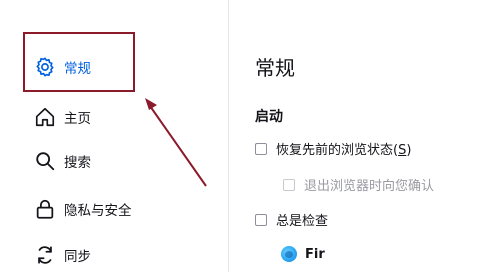  Describe the element at coordinates (315, 254) in the screenshot. I see `default-browser-name: Fir` at that location.